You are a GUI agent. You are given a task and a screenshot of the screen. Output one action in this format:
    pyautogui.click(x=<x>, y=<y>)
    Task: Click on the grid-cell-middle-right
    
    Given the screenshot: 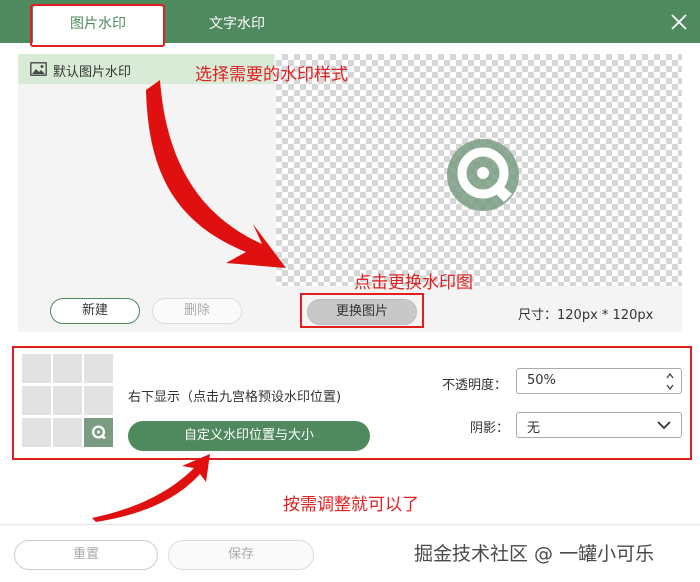 What is the action you would take?
    pyautogui.click(x=98, y=400)
    